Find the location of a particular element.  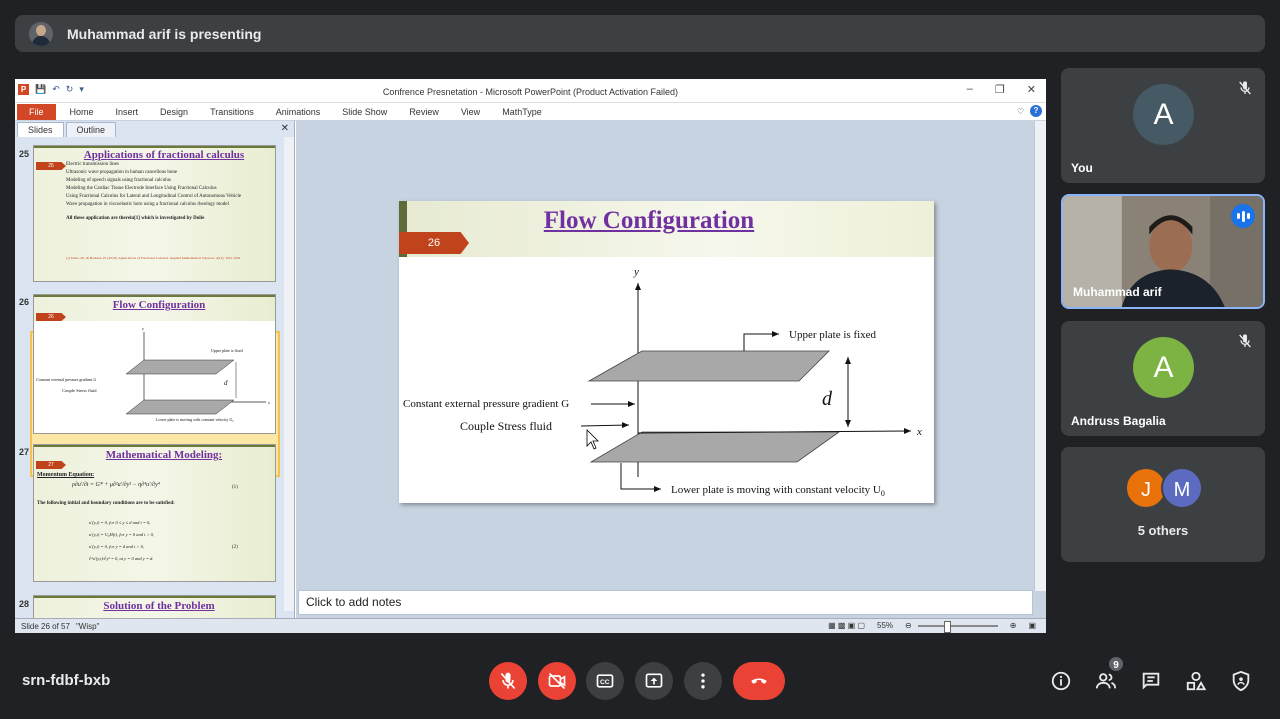

shield-icon is located at coordinates (1241, 681).